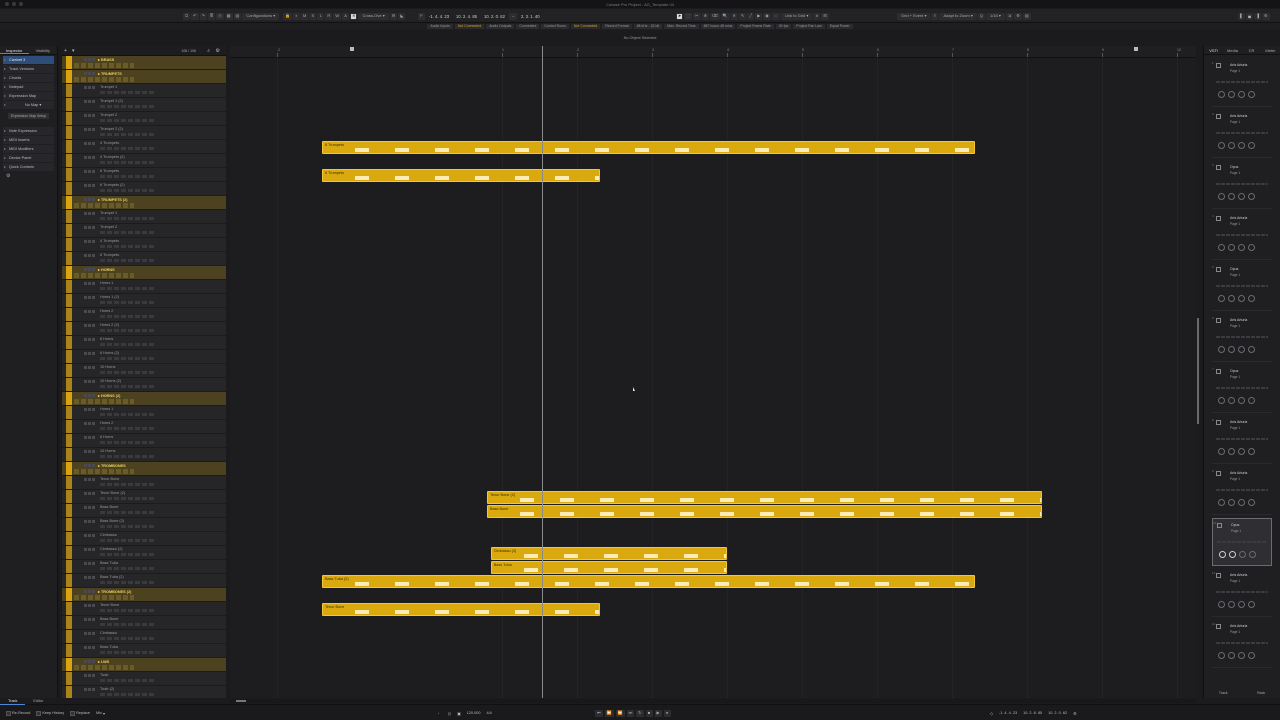 The image size is (1280, 720). Describe the element at coordinates (402, 16) in the screenshot. I see `fade-icon: ◣` at that location.